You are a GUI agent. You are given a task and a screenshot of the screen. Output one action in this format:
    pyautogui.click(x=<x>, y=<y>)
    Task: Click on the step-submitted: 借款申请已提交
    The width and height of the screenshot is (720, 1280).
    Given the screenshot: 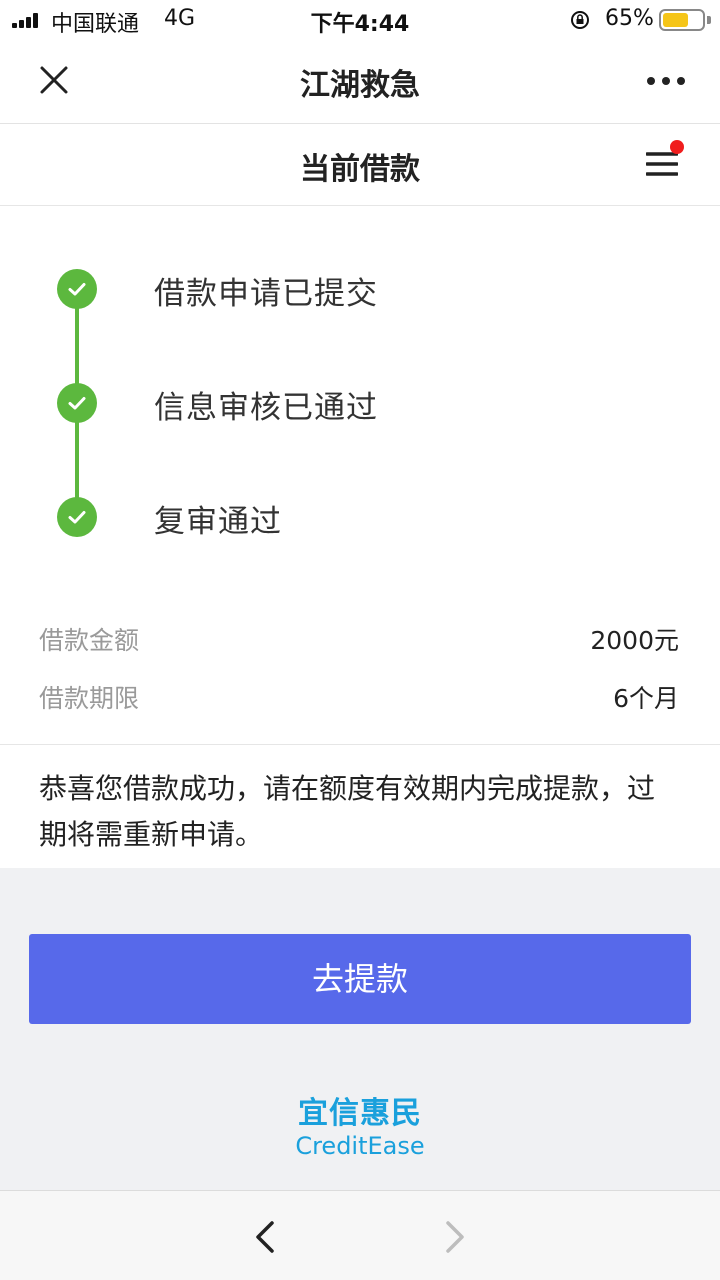 What is the action you would take?
    pyautogui.click(x=360, y=289)
    